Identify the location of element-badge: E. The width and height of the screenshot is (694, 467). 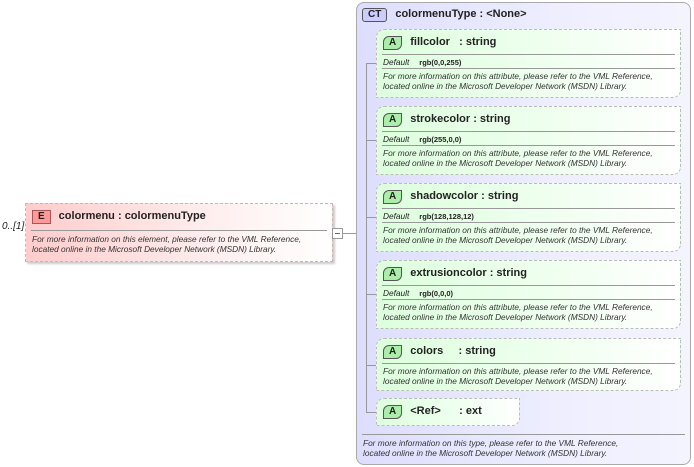
(41, 217).